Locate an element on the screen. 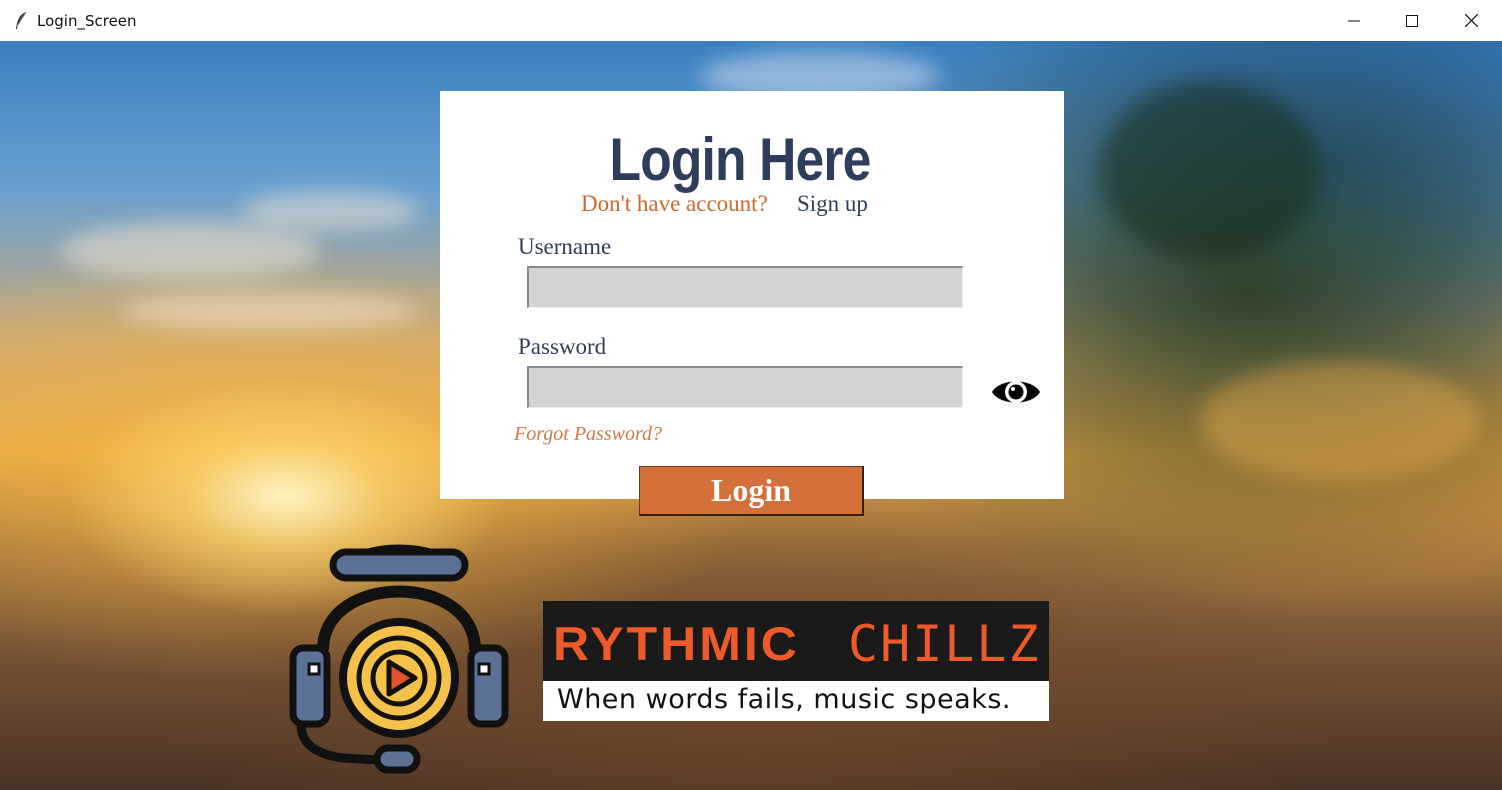 This screenshot has height=790, width=1502. close-button is located at coordinates (1471, 20).